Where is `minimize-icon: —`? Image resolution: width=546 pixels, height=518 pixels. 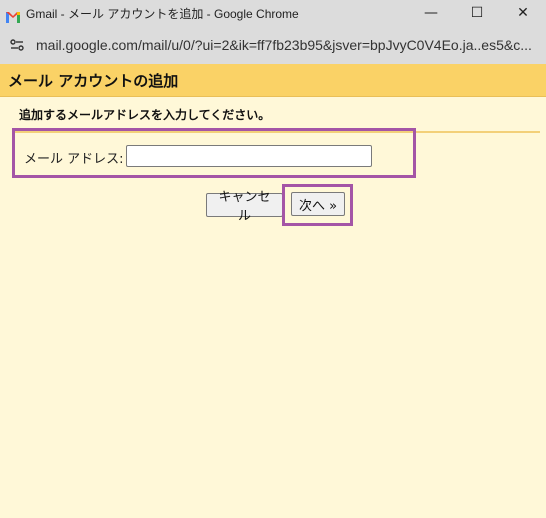 minimize-icon: — is located at coordinates (431, 13).